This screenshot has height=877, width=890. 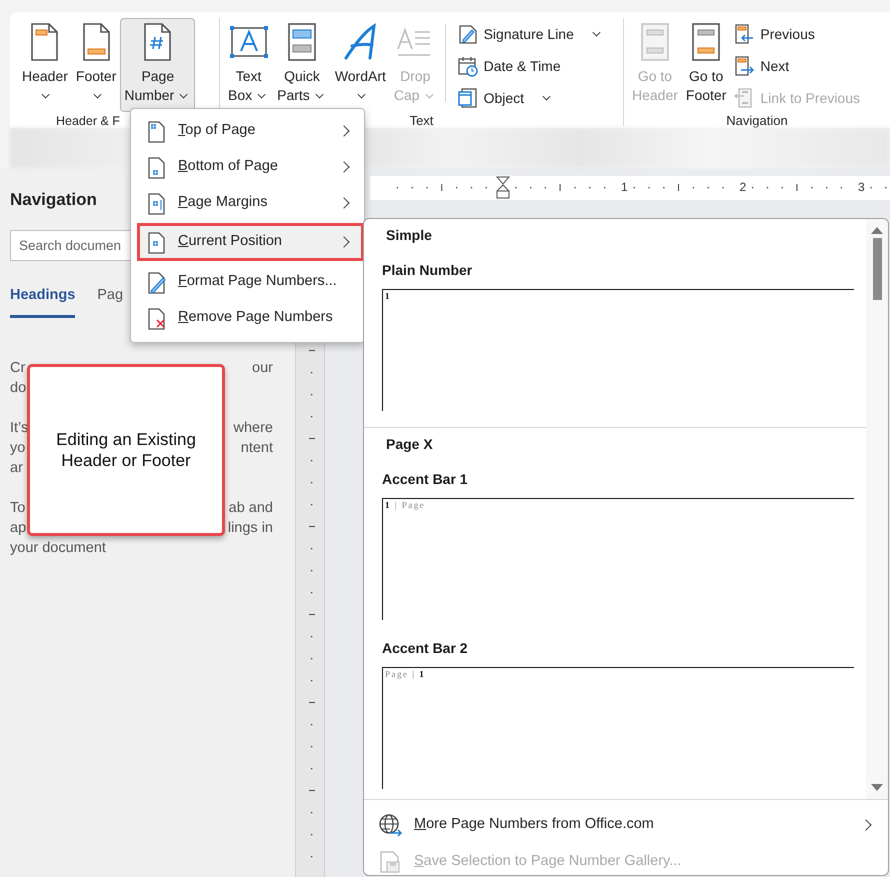 I want to click on section-title: Page X, so click(x=409, y=444).